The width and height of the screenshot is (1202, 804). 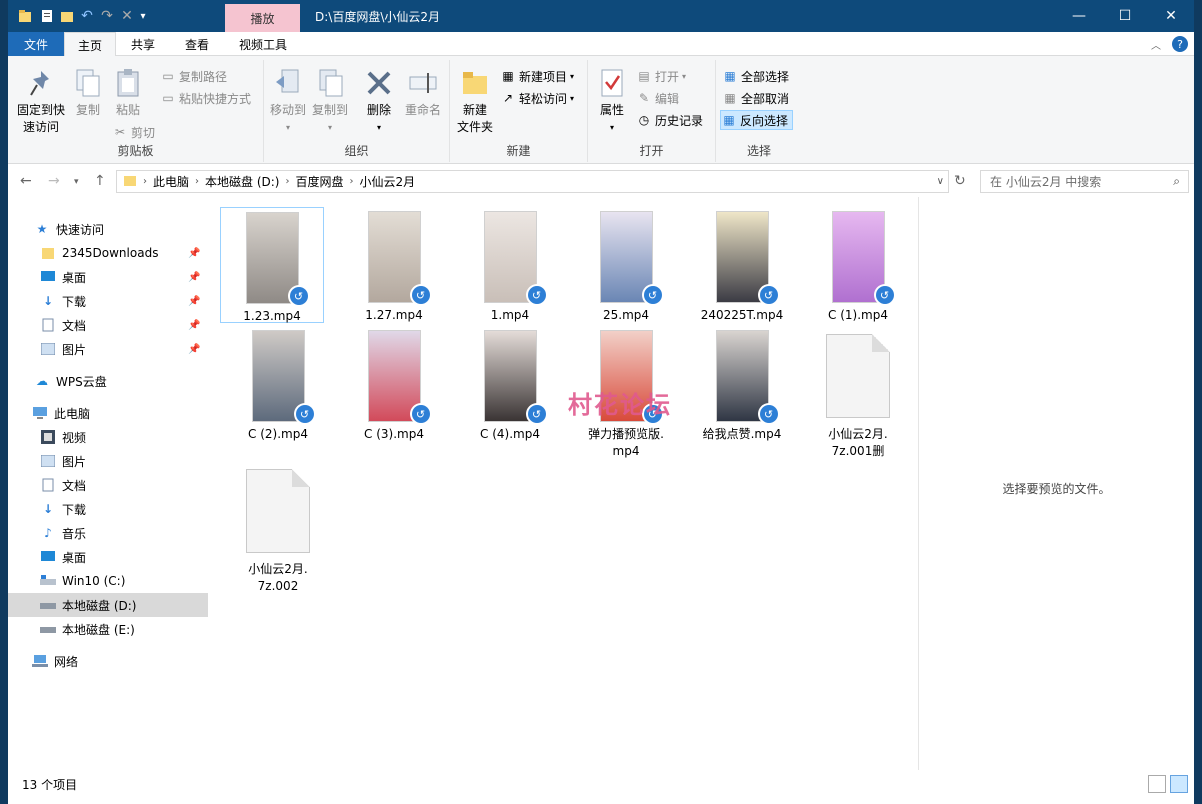 What do you see at coordinates (205, 98) in the screenshot?
I see `paste-shortcut-button: ▭ 粘贴快捷方式` at bounding box center [205, 98].